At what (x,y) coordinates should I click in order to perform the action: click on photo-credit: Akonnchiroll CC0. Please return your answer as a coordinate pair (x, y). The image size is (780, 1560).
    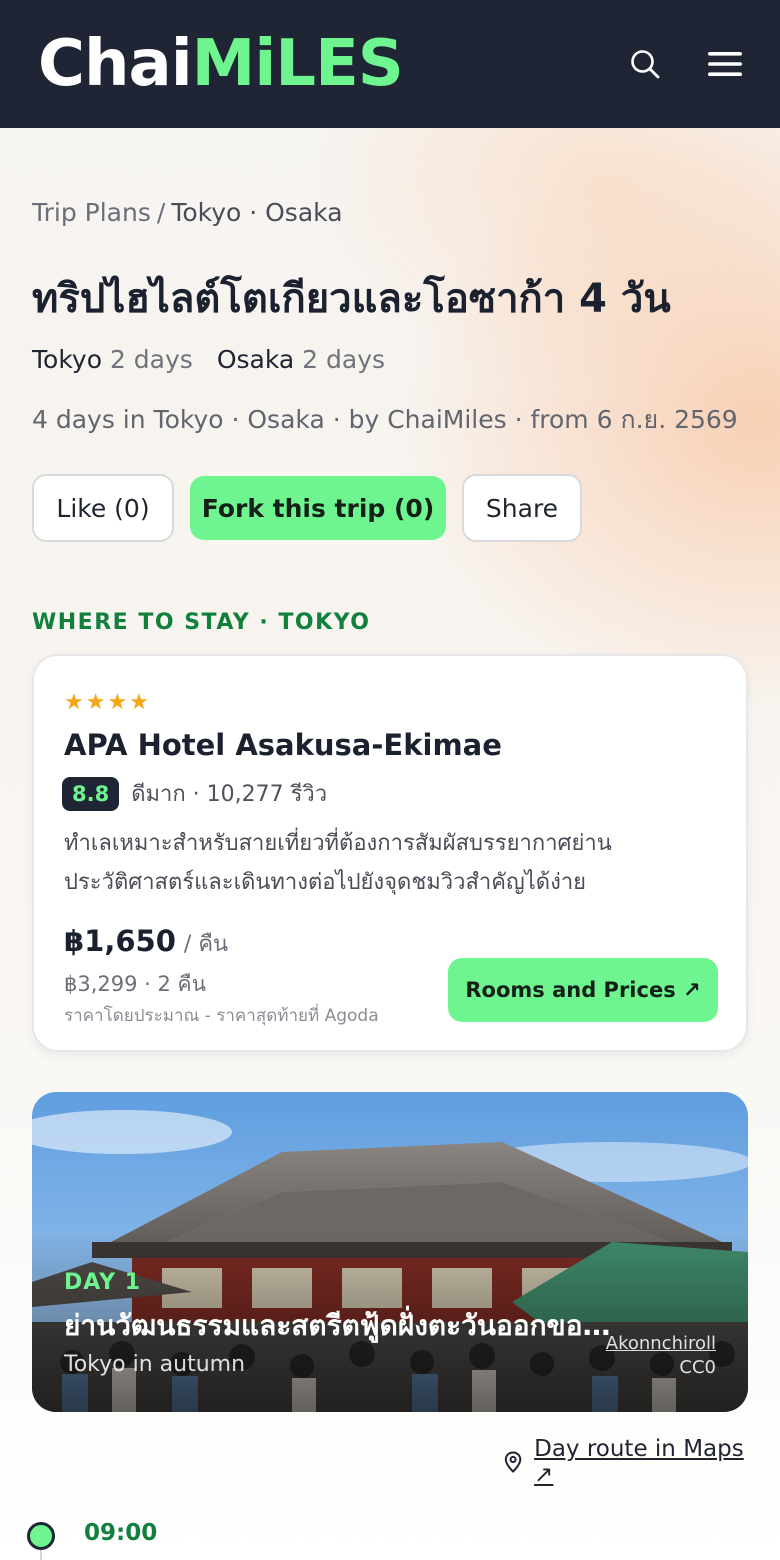
    Looking at the image, I should click on (661, 1356).